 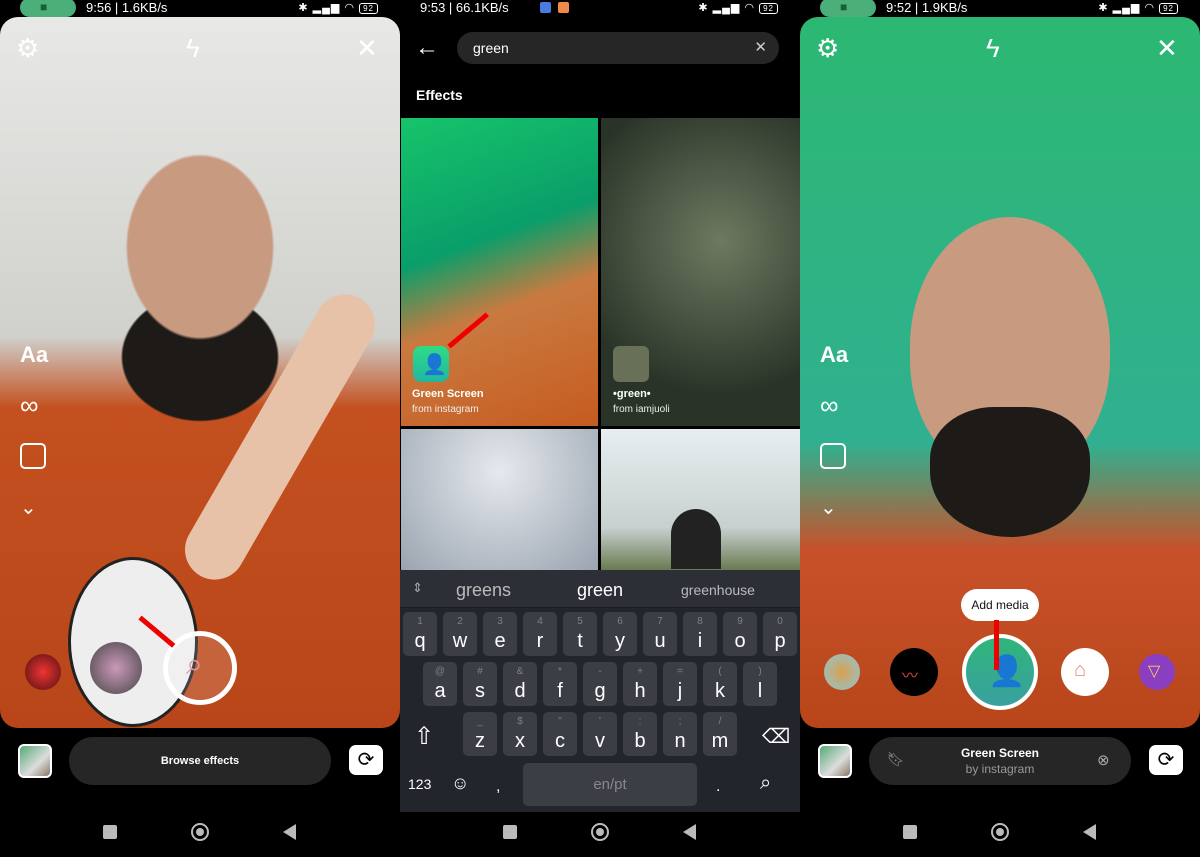 I want to click on key-w: 2w, so click(x=460, y=634).